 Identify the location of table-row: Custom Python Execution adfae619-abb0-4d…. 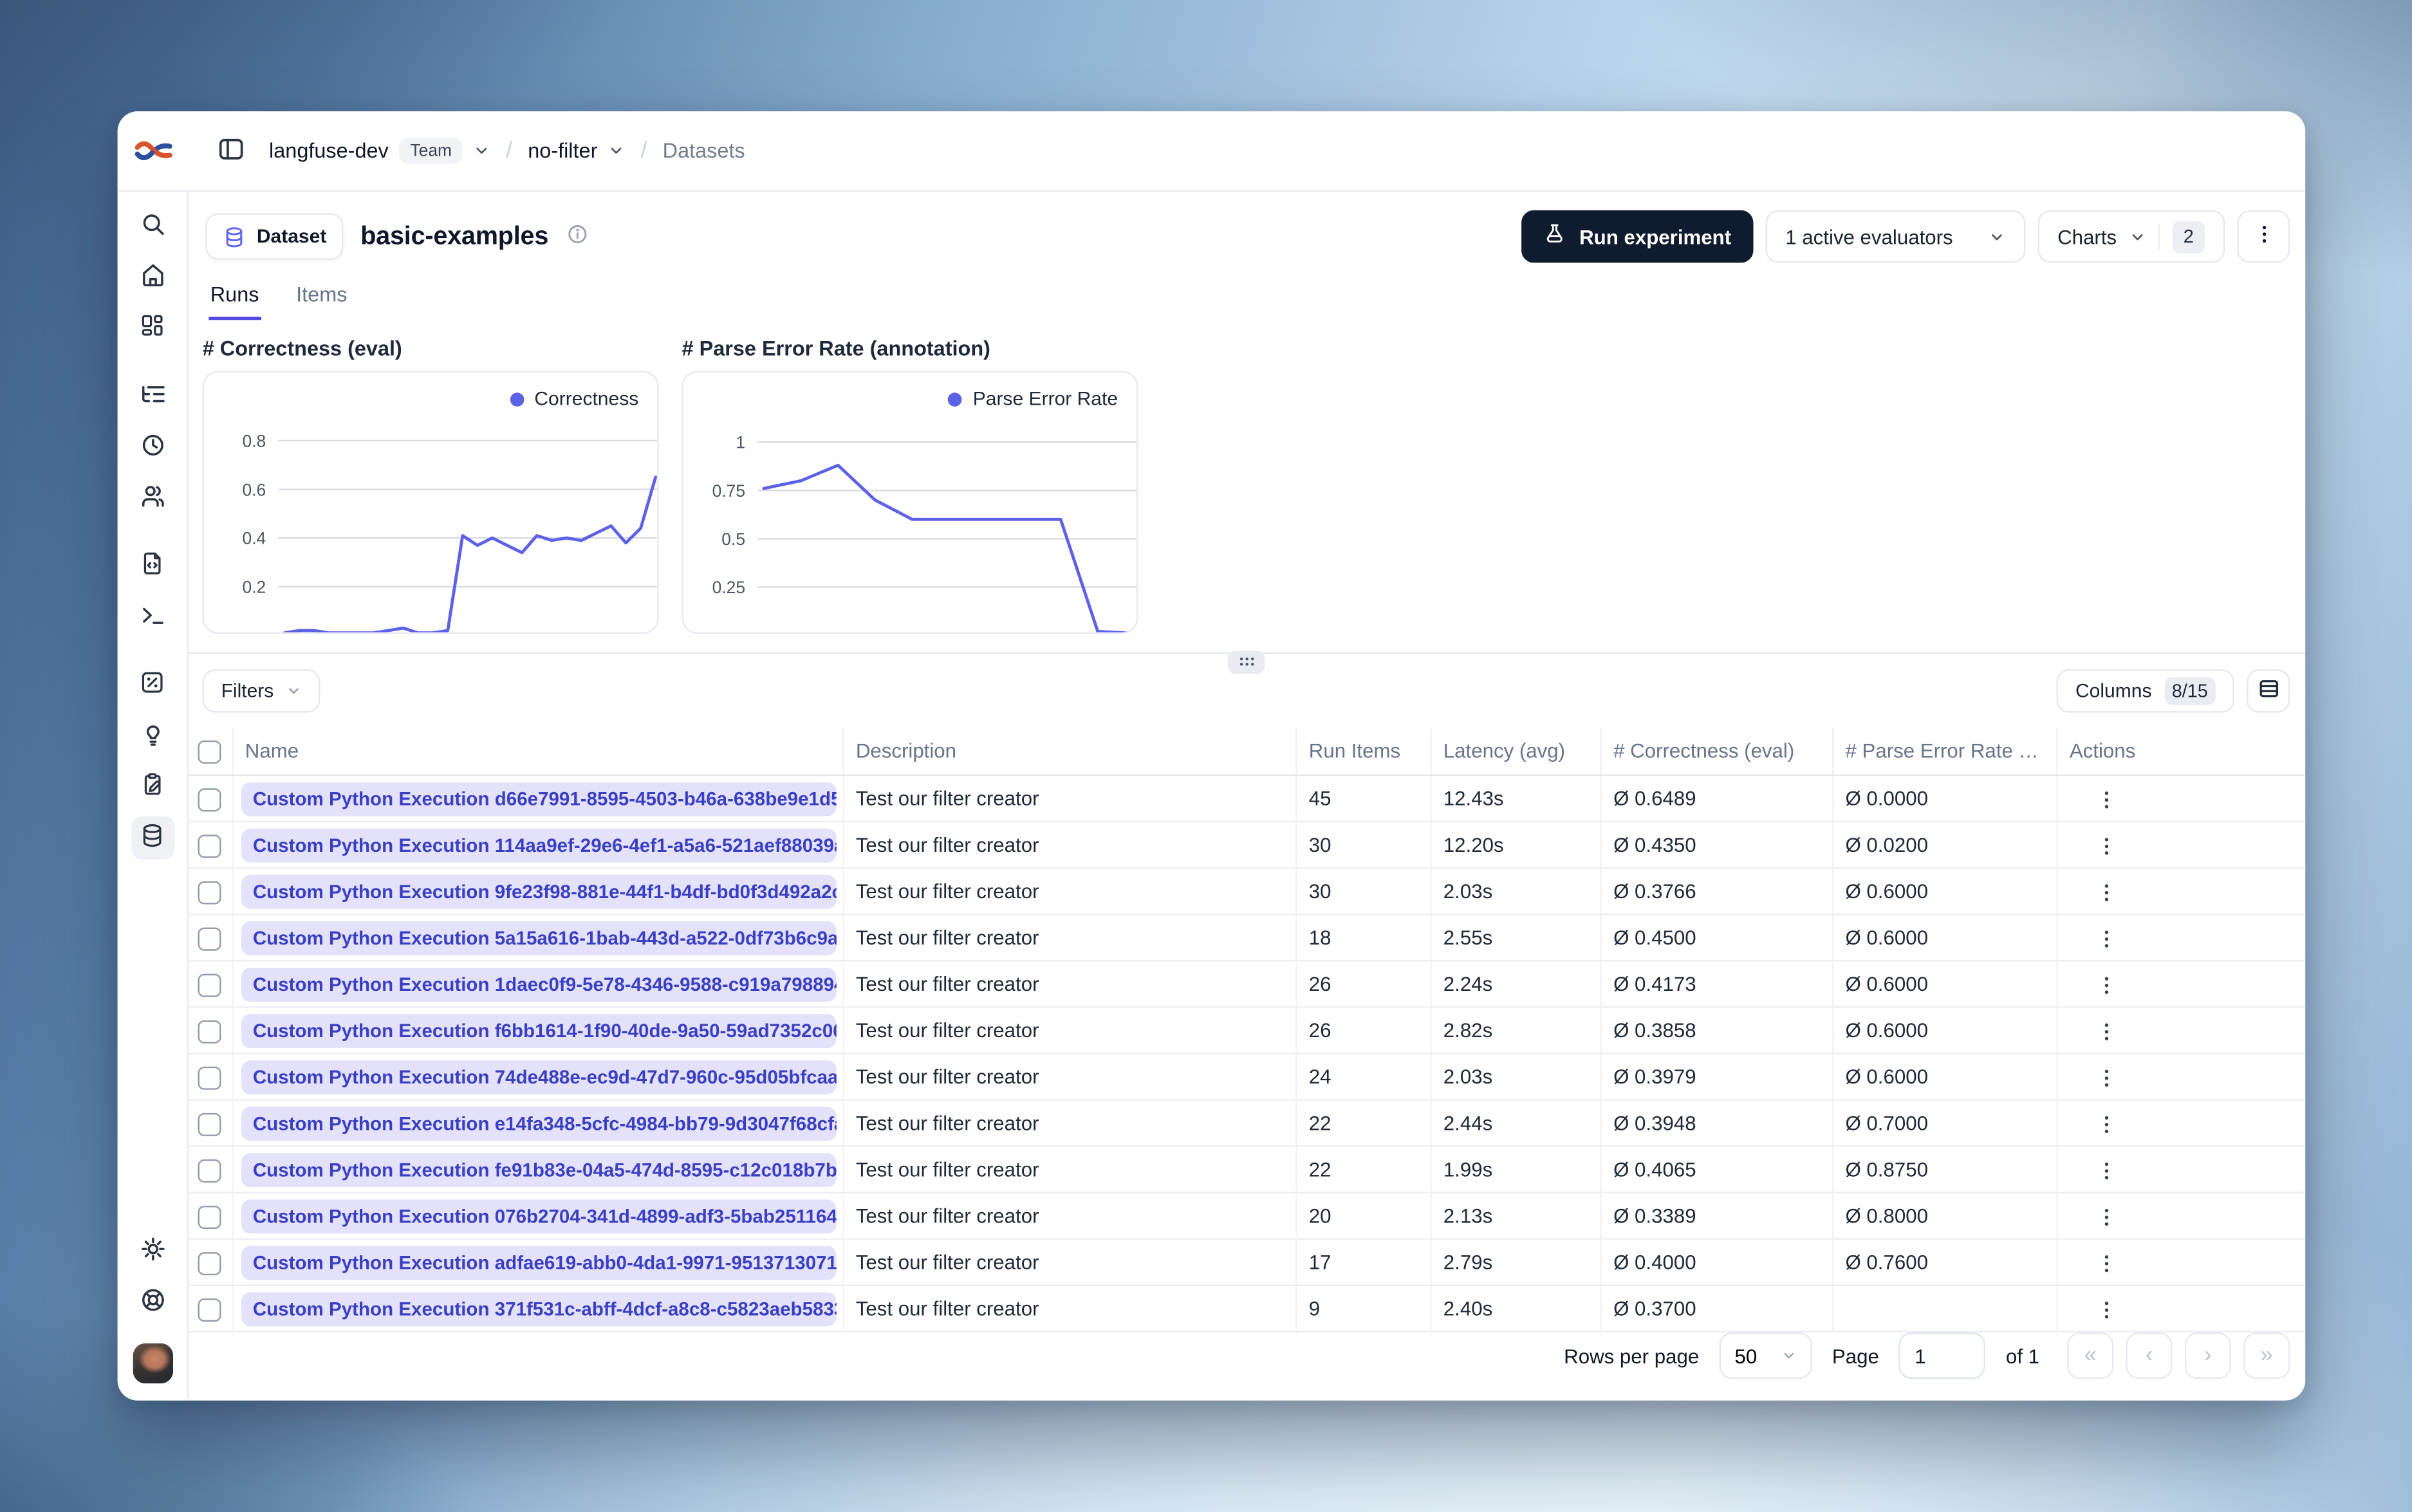
(1247, 1262).